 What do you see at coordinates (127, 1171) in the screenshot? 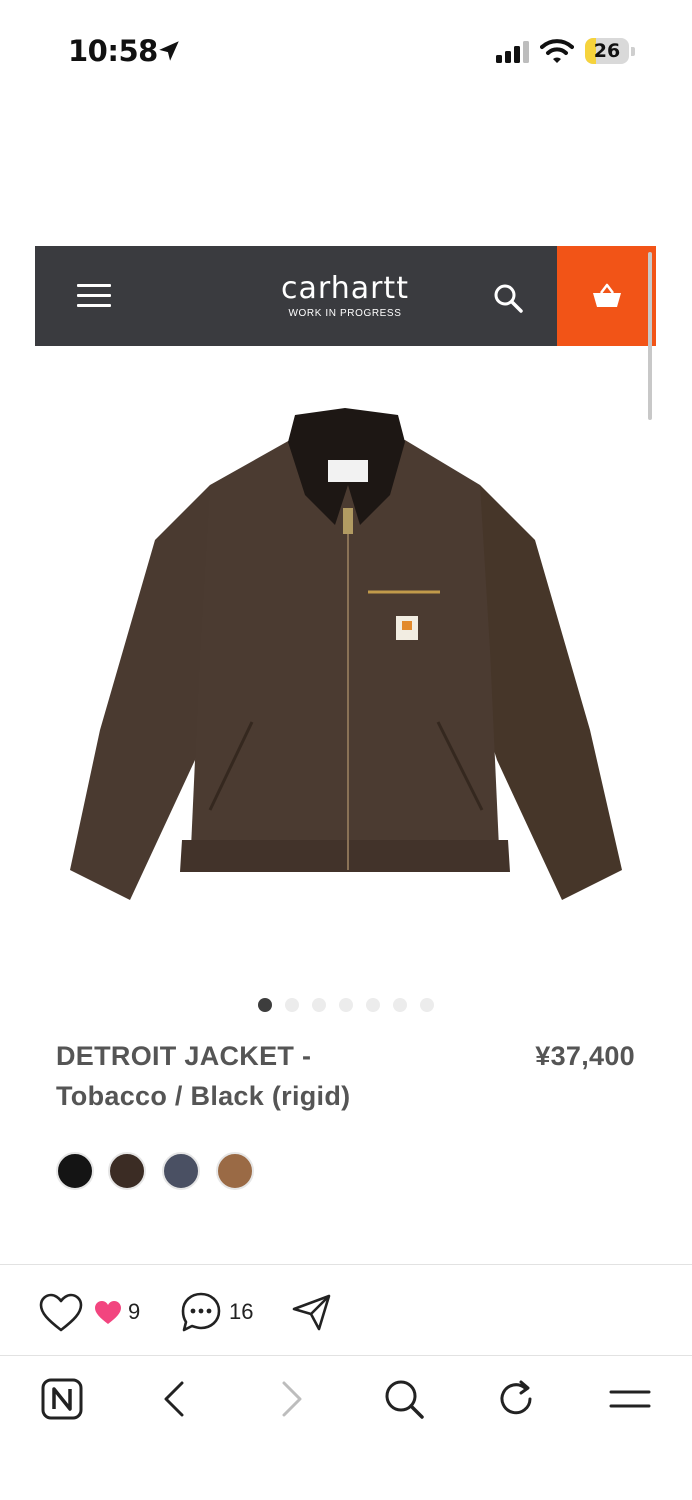
I see `swatch-tobacco` at bounding box center [127, 1171].